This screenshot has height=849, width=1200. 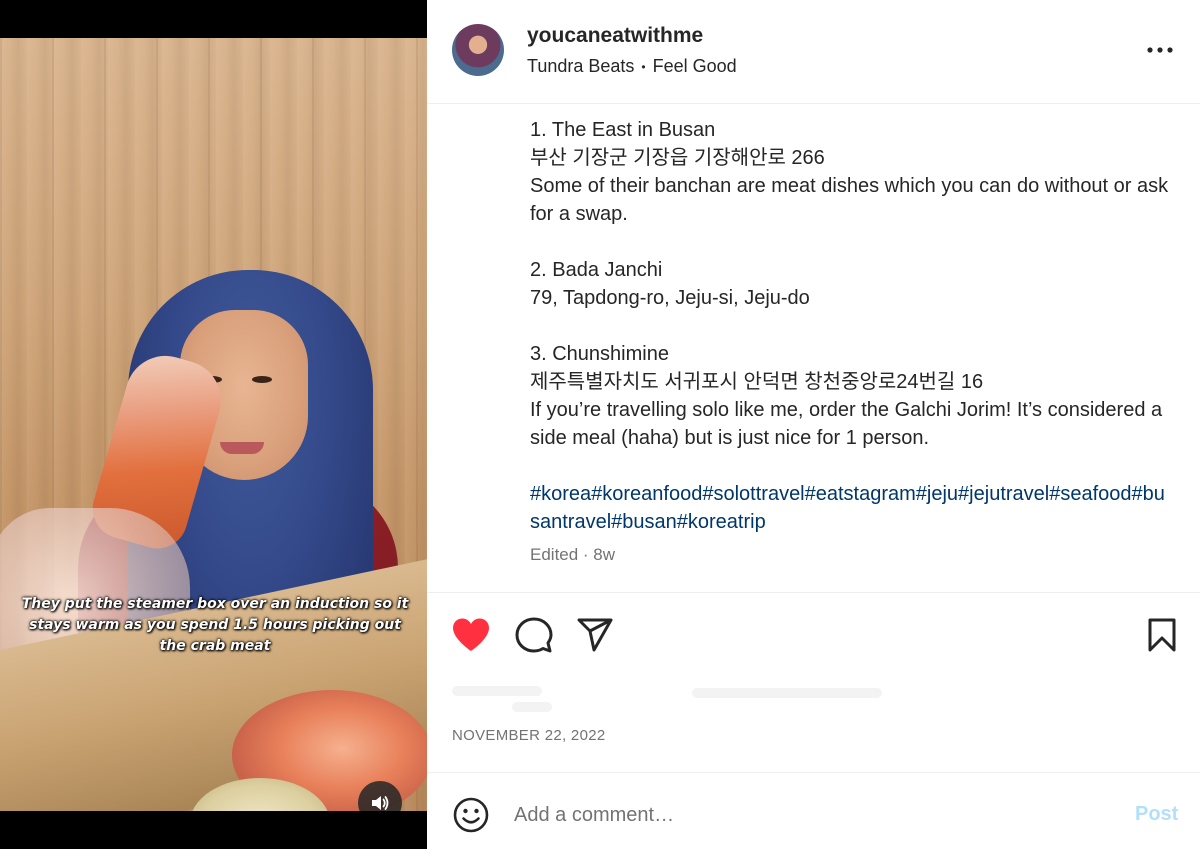 What do you see at coordinates (573, 554) in the screenshot?
I see `edited-timestamp: Edited · 8w` at bounding box center [573, 554].